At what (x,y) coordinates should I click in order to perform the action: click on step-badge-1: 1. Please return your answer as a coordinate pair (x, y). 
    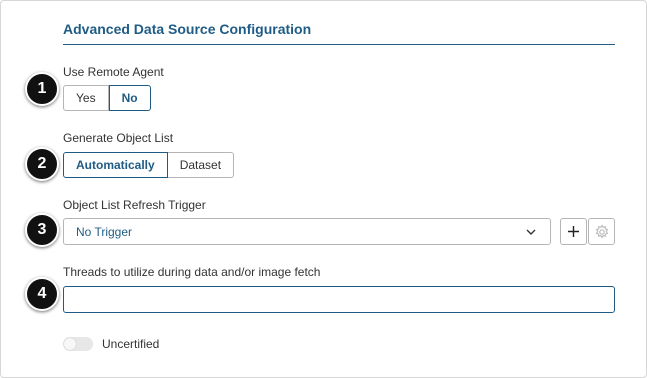
    Looking at the image, I should click on (42, 89).